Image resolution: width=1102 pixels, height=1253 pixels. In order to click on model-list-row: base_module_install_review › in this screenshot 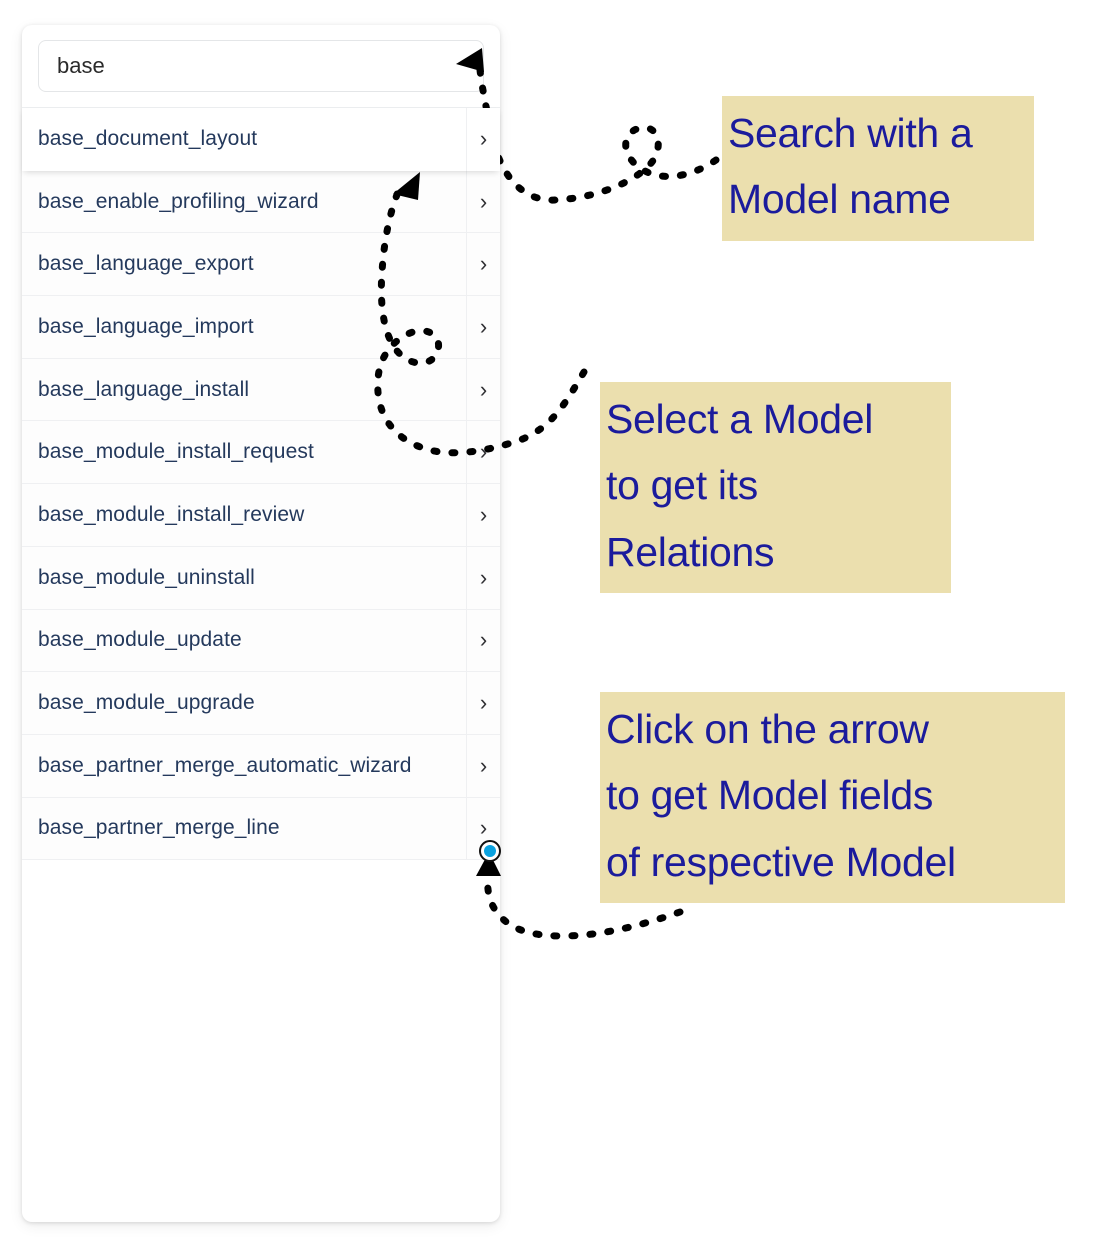, I will do `click(261, 515)`.